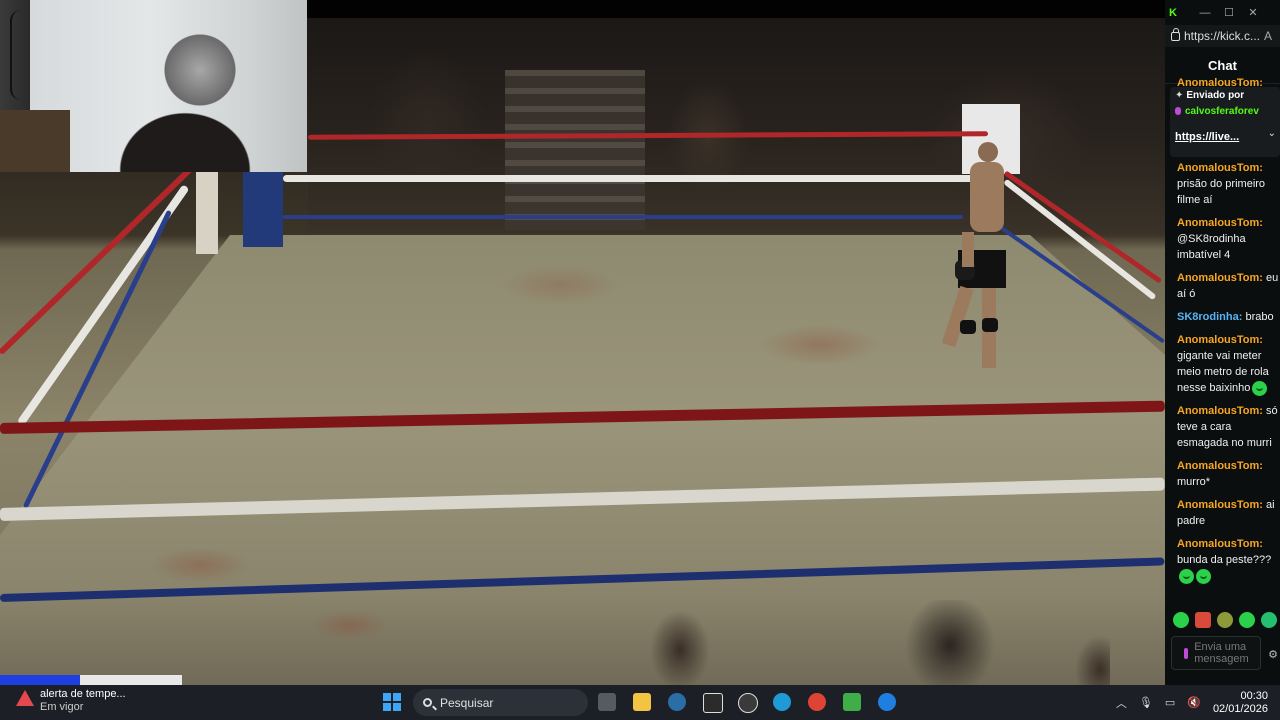 The image size is (1280, 720). Describe the element at coordinates (467, 702) in the screenshot. I see `search-placeholder: Pesquisar` at that location.